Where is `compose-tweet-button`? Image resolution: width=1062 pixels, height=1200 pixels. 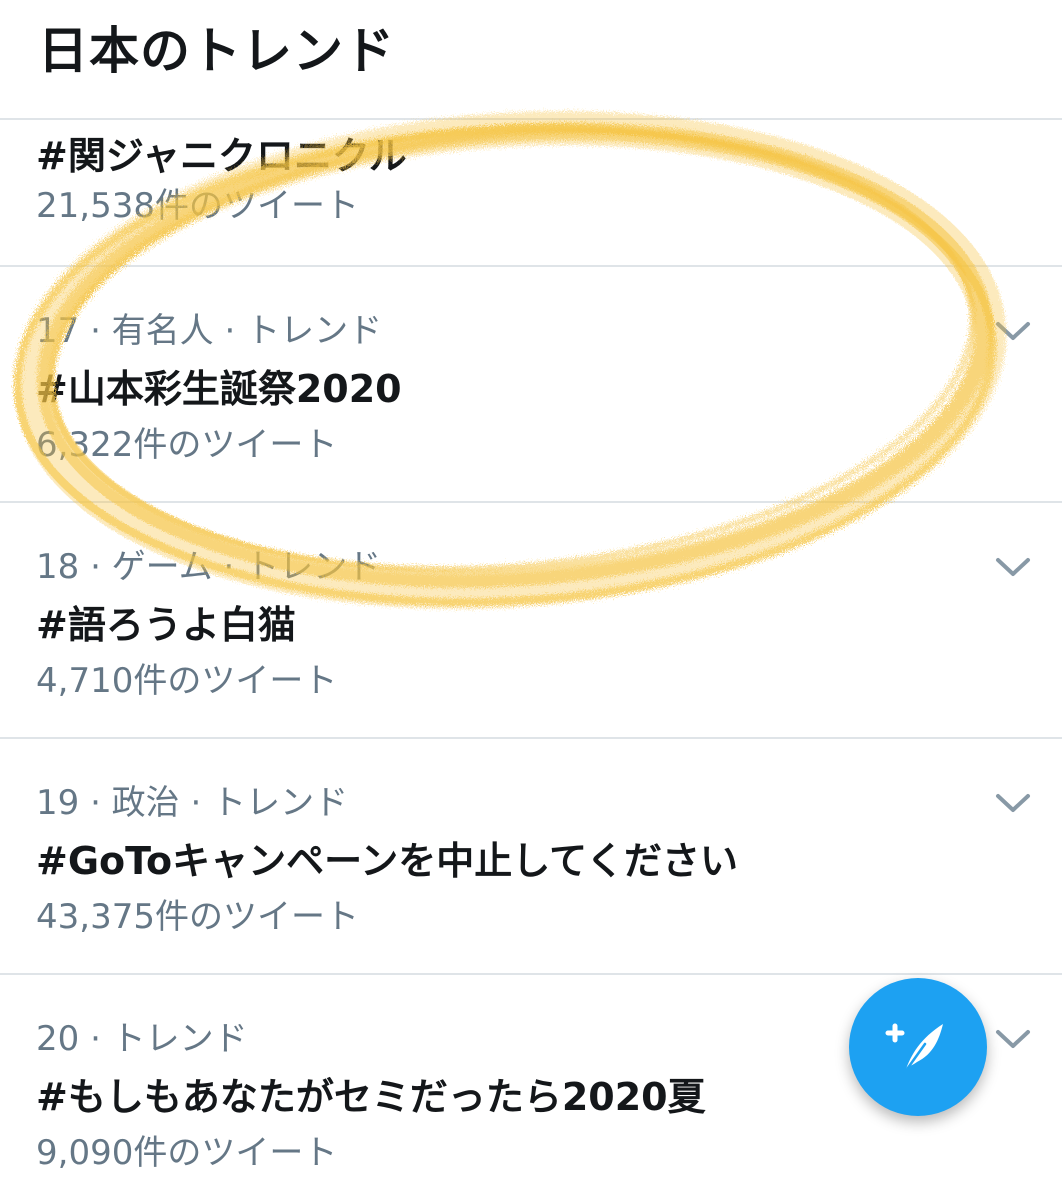
compose-tweet-button is located at coordinates (918, 1047).